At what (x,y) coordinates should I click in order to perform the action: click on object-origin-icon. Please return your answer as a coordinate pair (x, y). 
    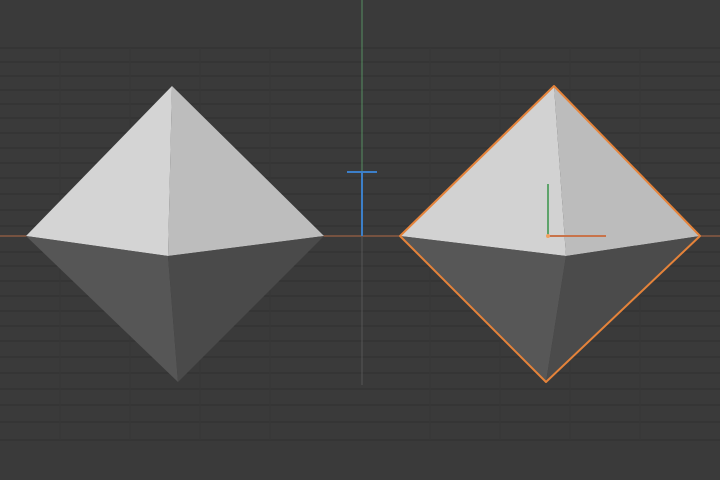
    Looking at the image, I should click on (548, 236).